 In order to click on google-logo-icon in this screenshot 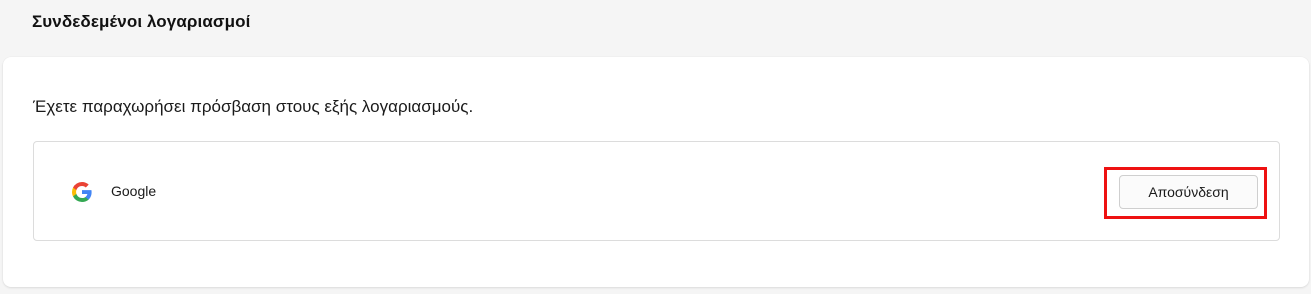, I will do `click(82, 192)`.